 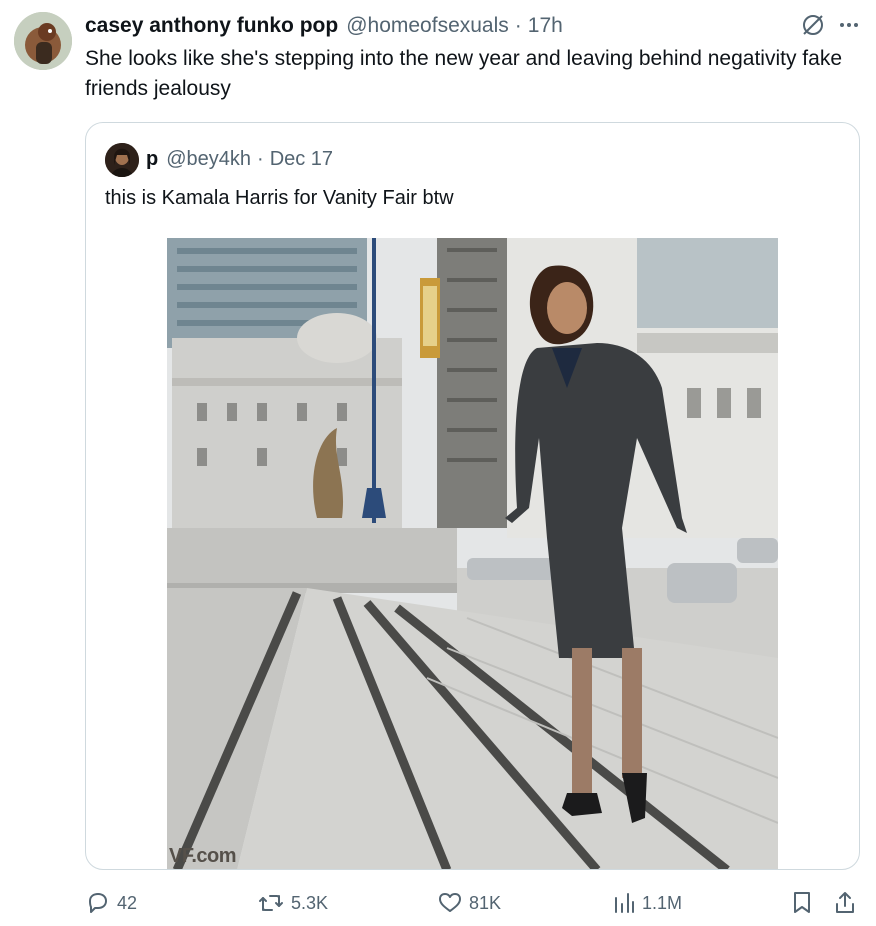 What do you see at coordinates (830, 25) in the screenshot?
I see `tweet-top-actions` at bounding box center [830, 25].